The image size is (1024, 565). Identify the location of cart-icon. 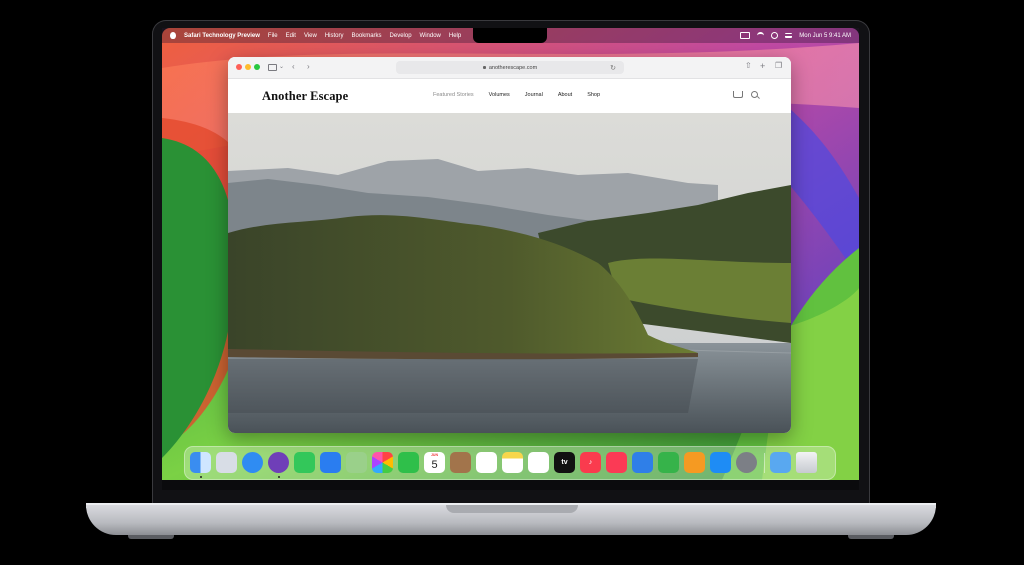
(738, 94).